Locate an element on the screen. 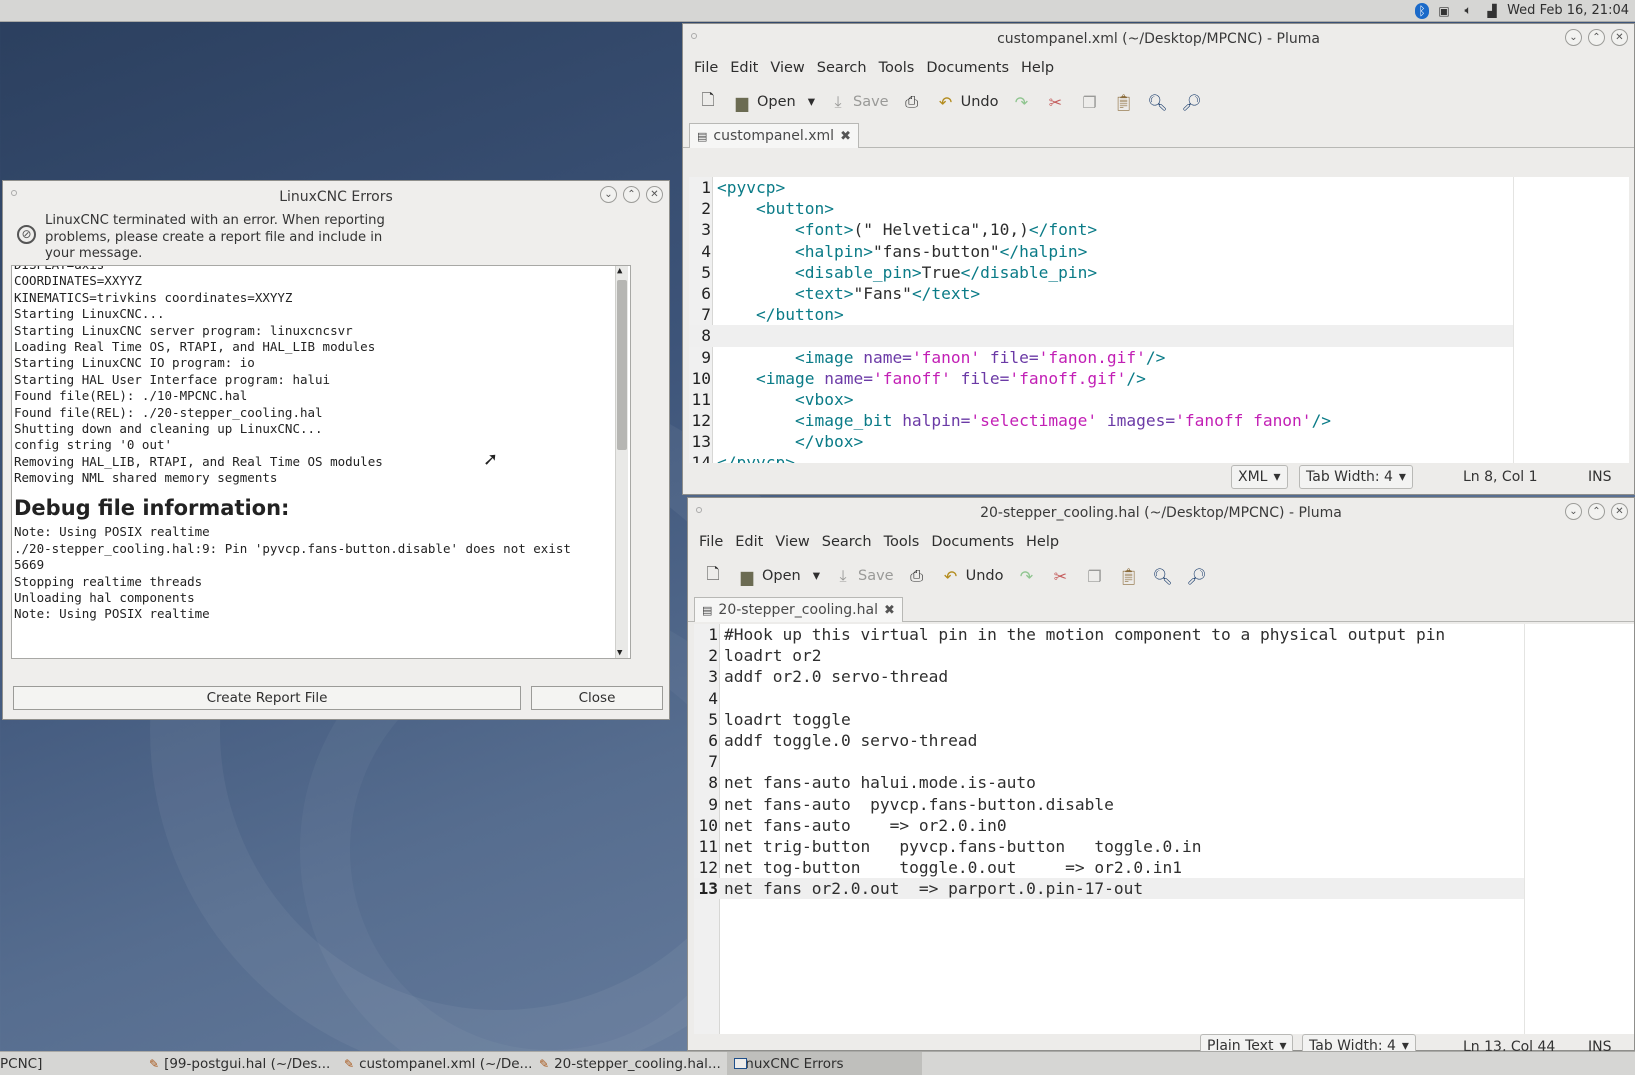 This screenshot has width=1635, height=1075. code-line: 9 <image name='fanon' file='fanon.gif'/> is located at coordinates (1101, 357).